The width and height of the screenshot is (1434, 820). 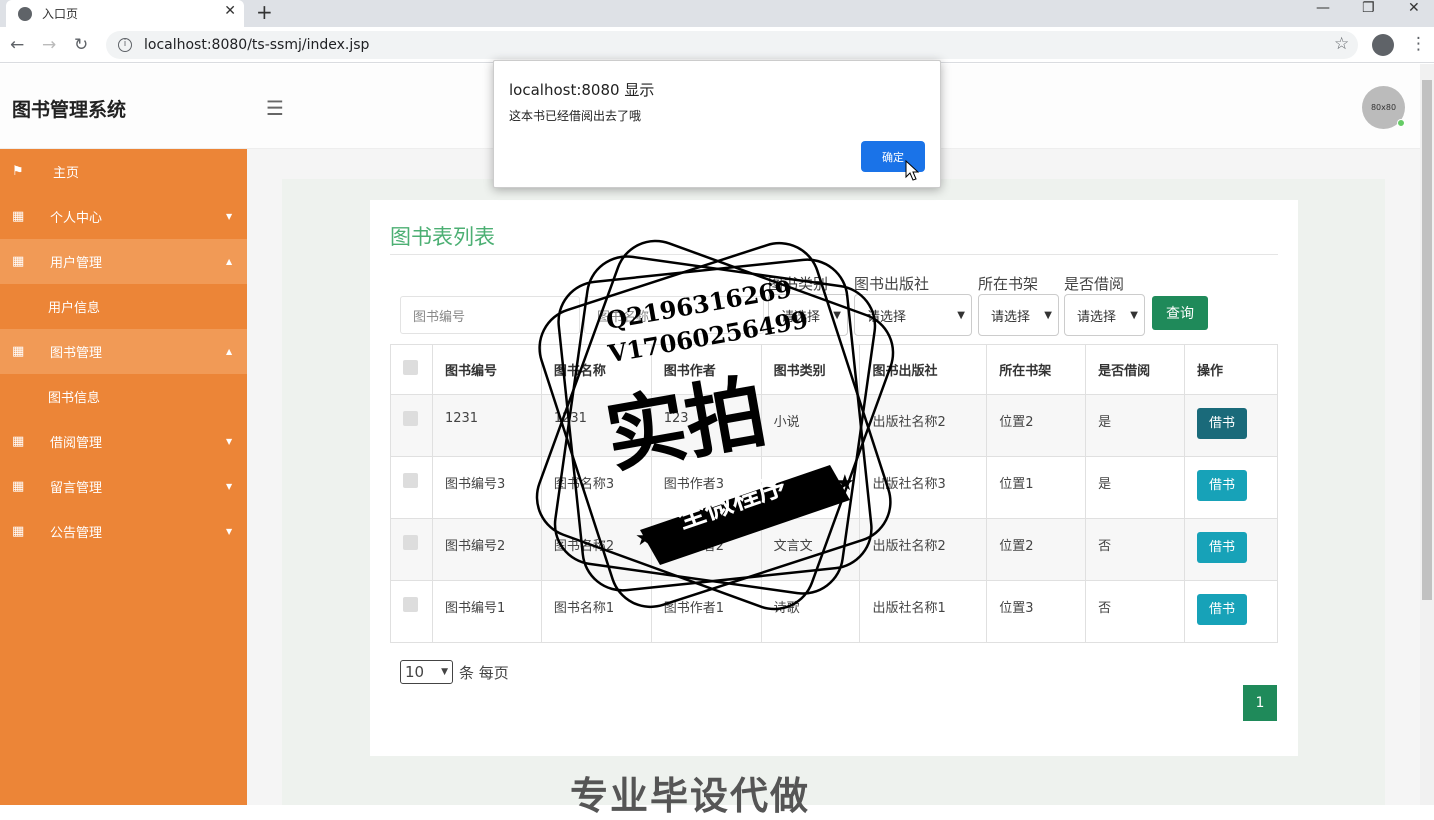 I want to click on sidebar-item-label: 留言管理, so click(x=76, y=488).